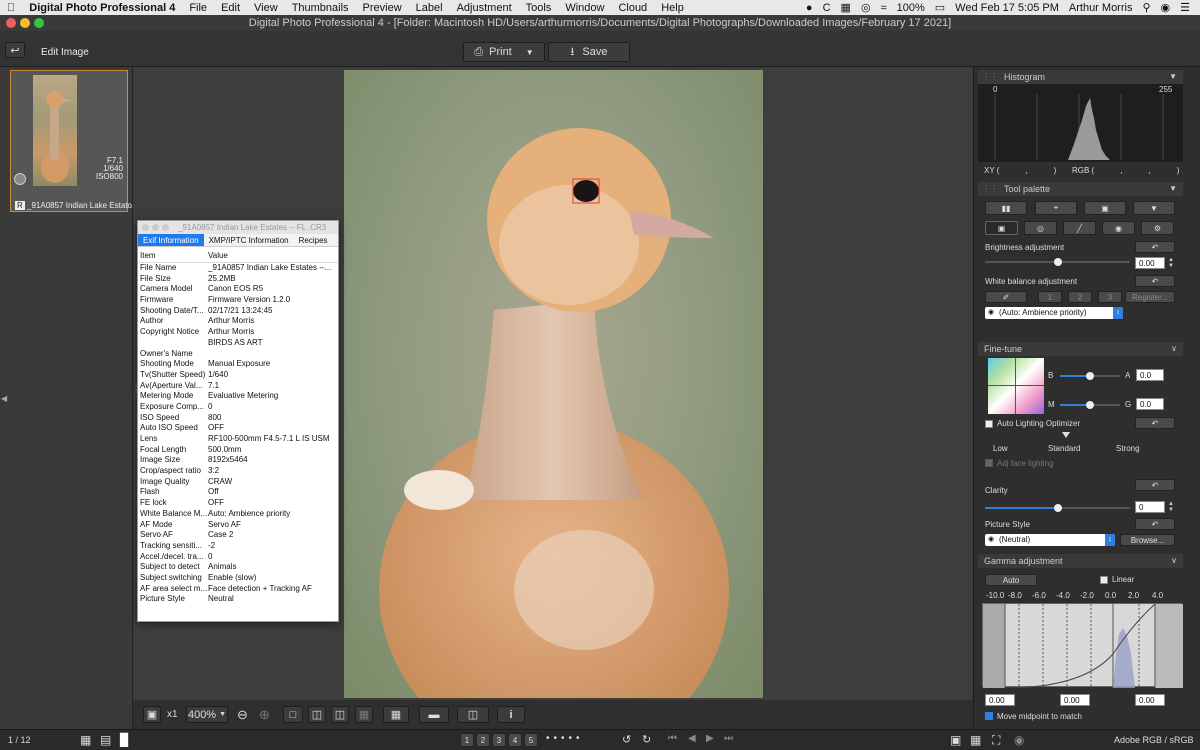 The height and width of the screenshot is (750, 1200). What do you see at coordinates (989, 463) in the screenshot?
I see `adj-face-checkbox` at bounding box center [989, 463].